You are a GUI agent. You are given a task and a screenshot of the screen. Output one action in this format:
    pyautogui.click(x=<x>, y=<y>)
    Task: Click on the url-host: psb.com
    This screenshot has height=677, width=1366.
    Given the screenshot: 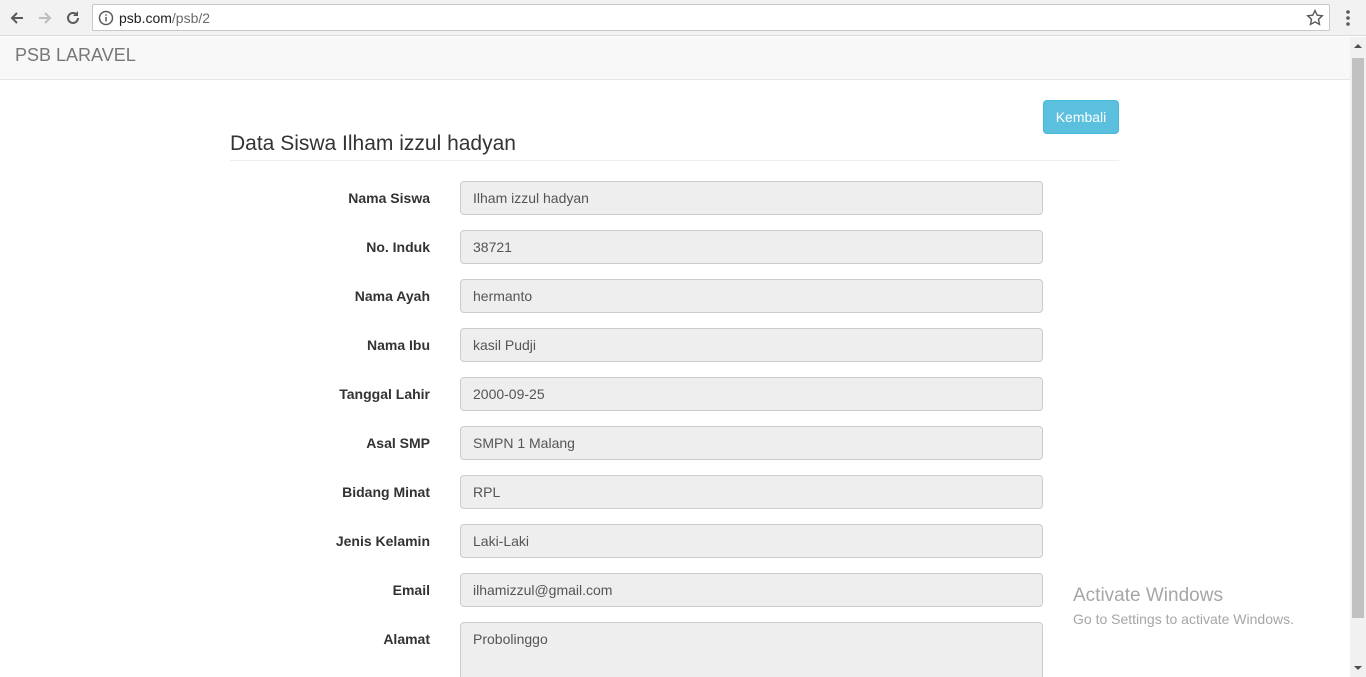 What is the action you would take?
    pyautogui.click(x=145, y=18)
    